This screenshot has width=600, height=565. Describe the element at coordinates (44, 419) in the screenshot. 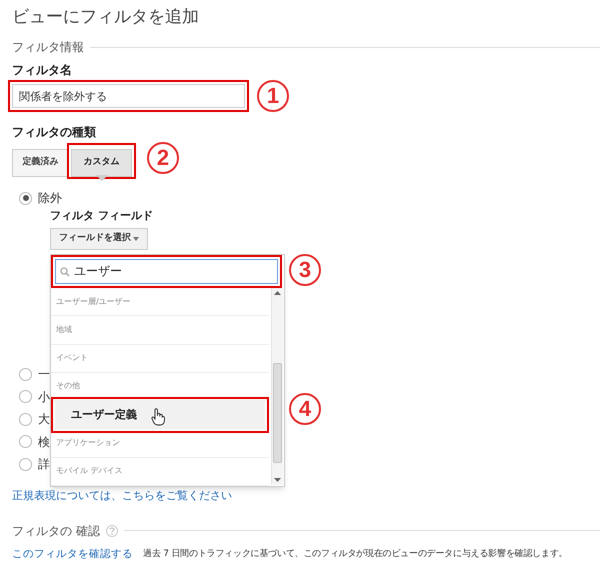

I see `radio-label: 大` at that location.